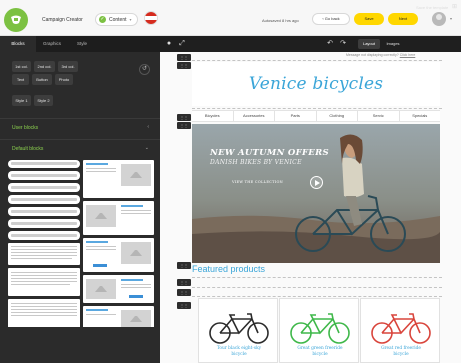 The height and width of the screenshot is (363, 461). I want to click on fullscreen-icon: ⤢, so click(182, 44).